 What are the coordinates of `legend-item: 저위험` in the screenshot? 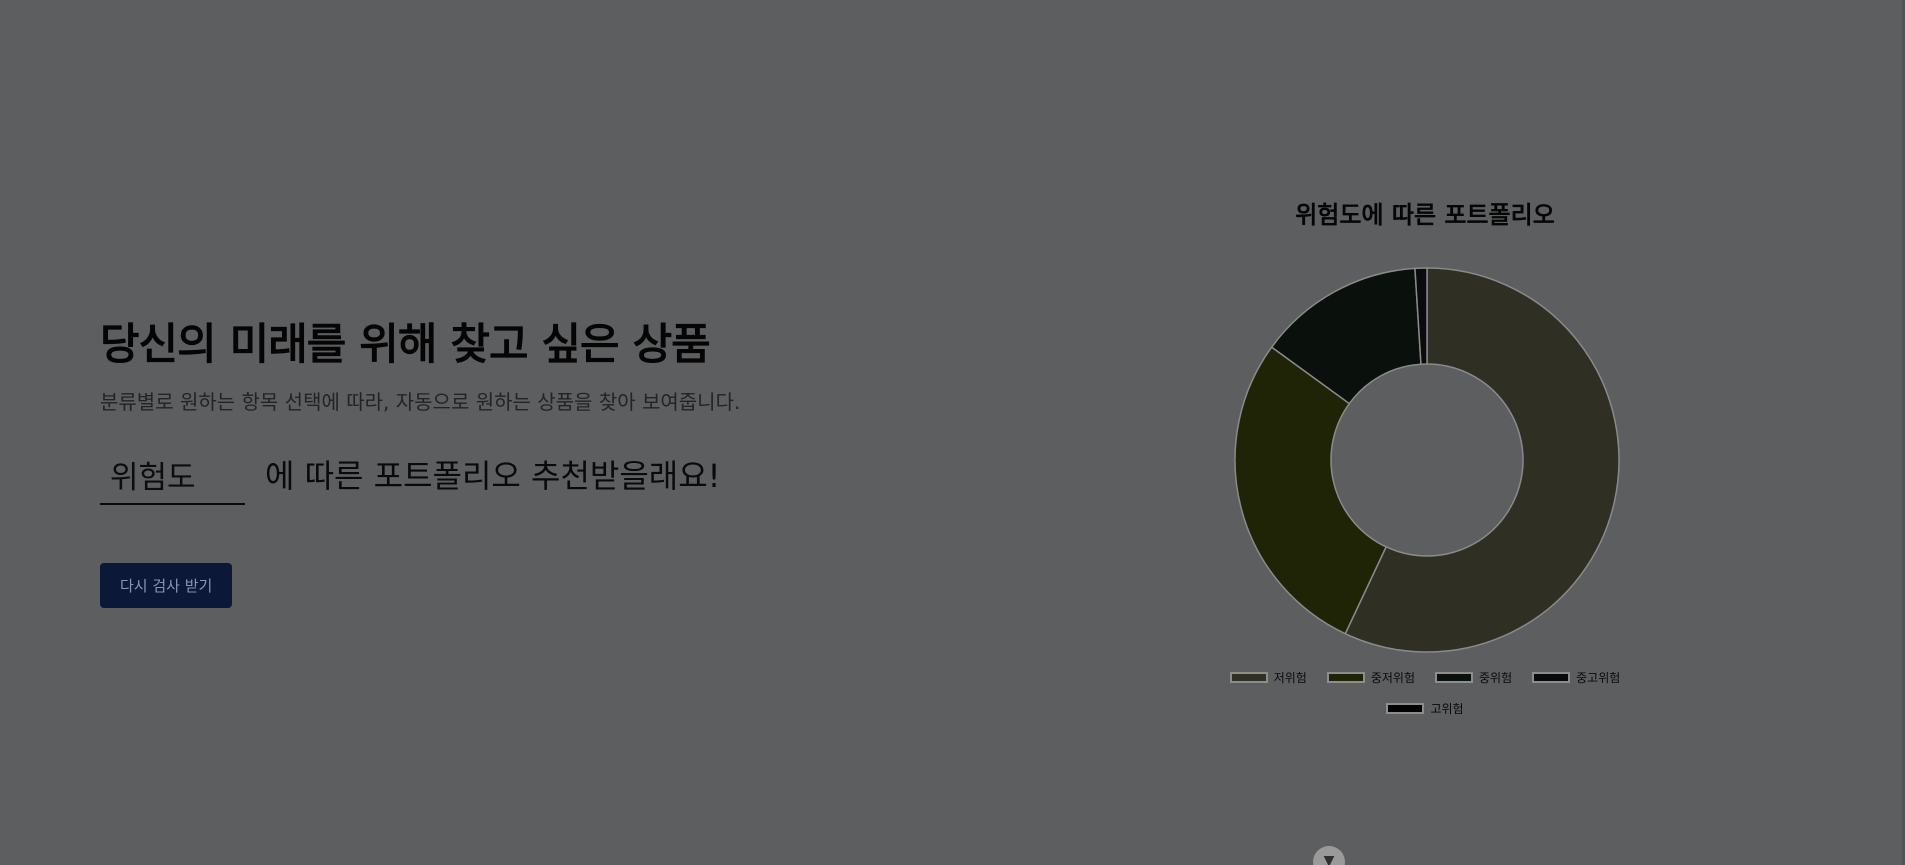 It's located at (1268, 677).